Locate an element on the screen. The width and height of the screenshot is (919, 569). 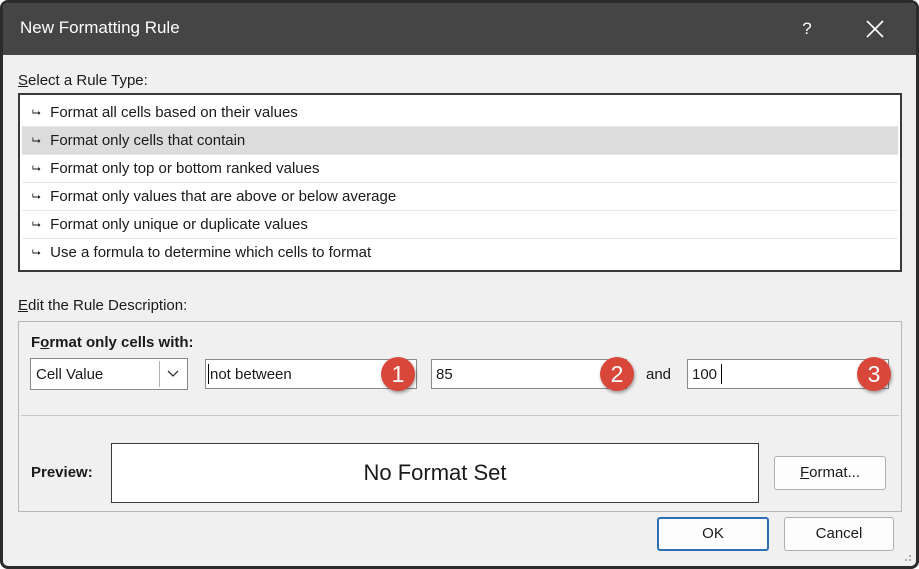
help-button: ? is located at coordinates (807, 29).